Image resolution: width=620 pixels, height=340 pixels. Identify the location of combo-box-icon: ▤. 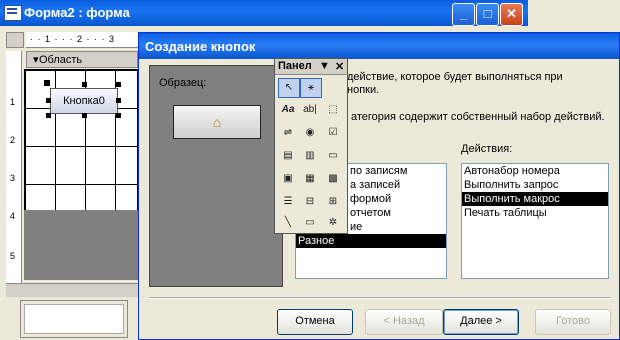
(288, 156).